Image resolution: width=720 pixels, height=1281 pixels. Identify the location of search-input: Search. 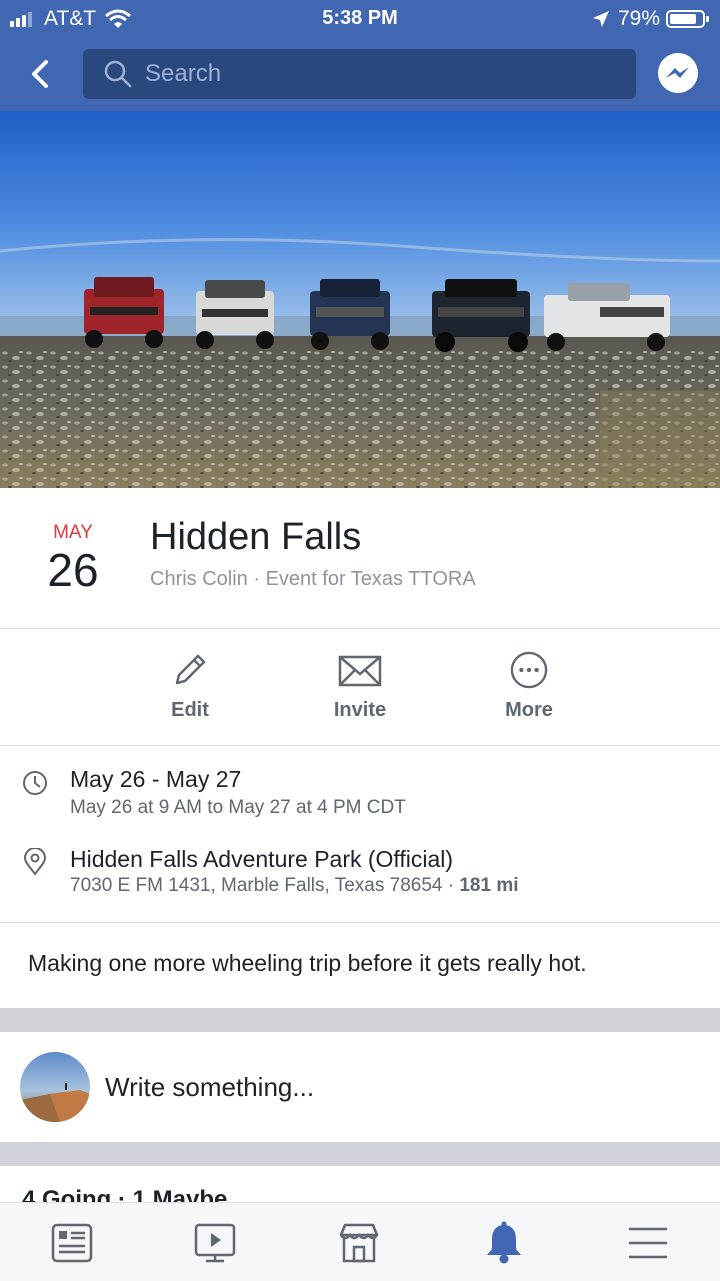
(359, 74).